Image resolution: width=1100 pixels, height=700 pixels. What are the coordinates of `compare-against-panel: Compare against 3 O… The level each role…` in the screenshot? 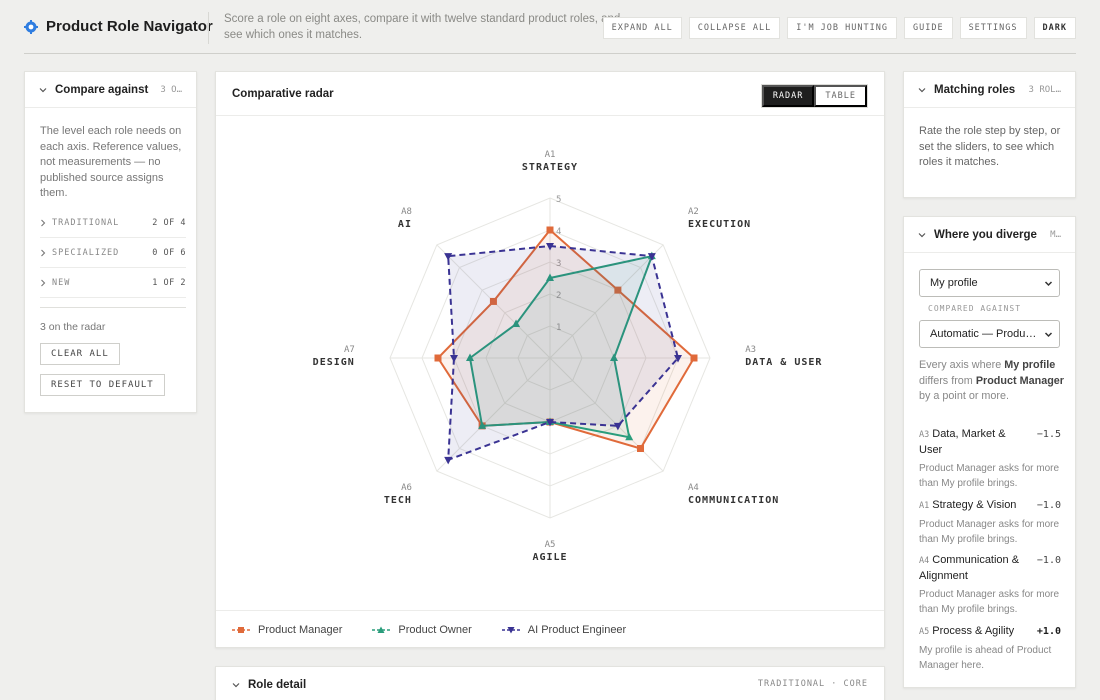 It's located at (110, 242).